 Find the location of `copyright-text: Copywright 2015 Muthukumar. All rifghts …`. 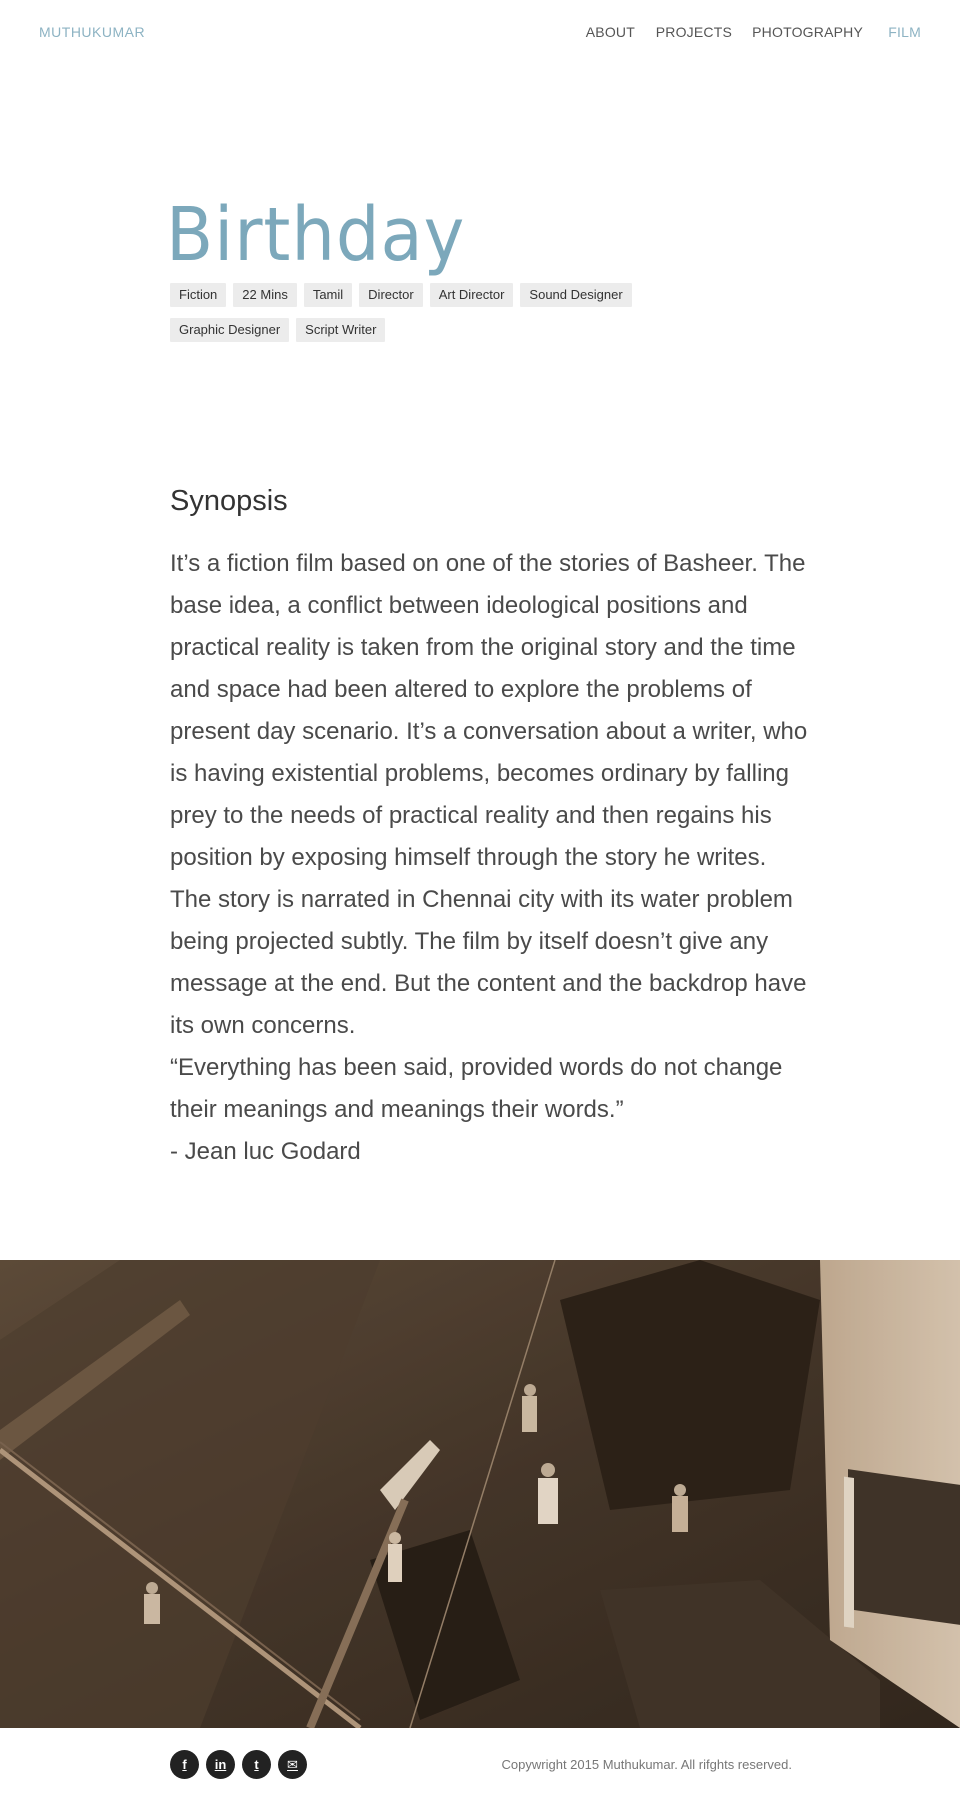

copyright-text: Copywright 2015 Muthukumar. All rifghts … is located at coordinates (646, 1764).